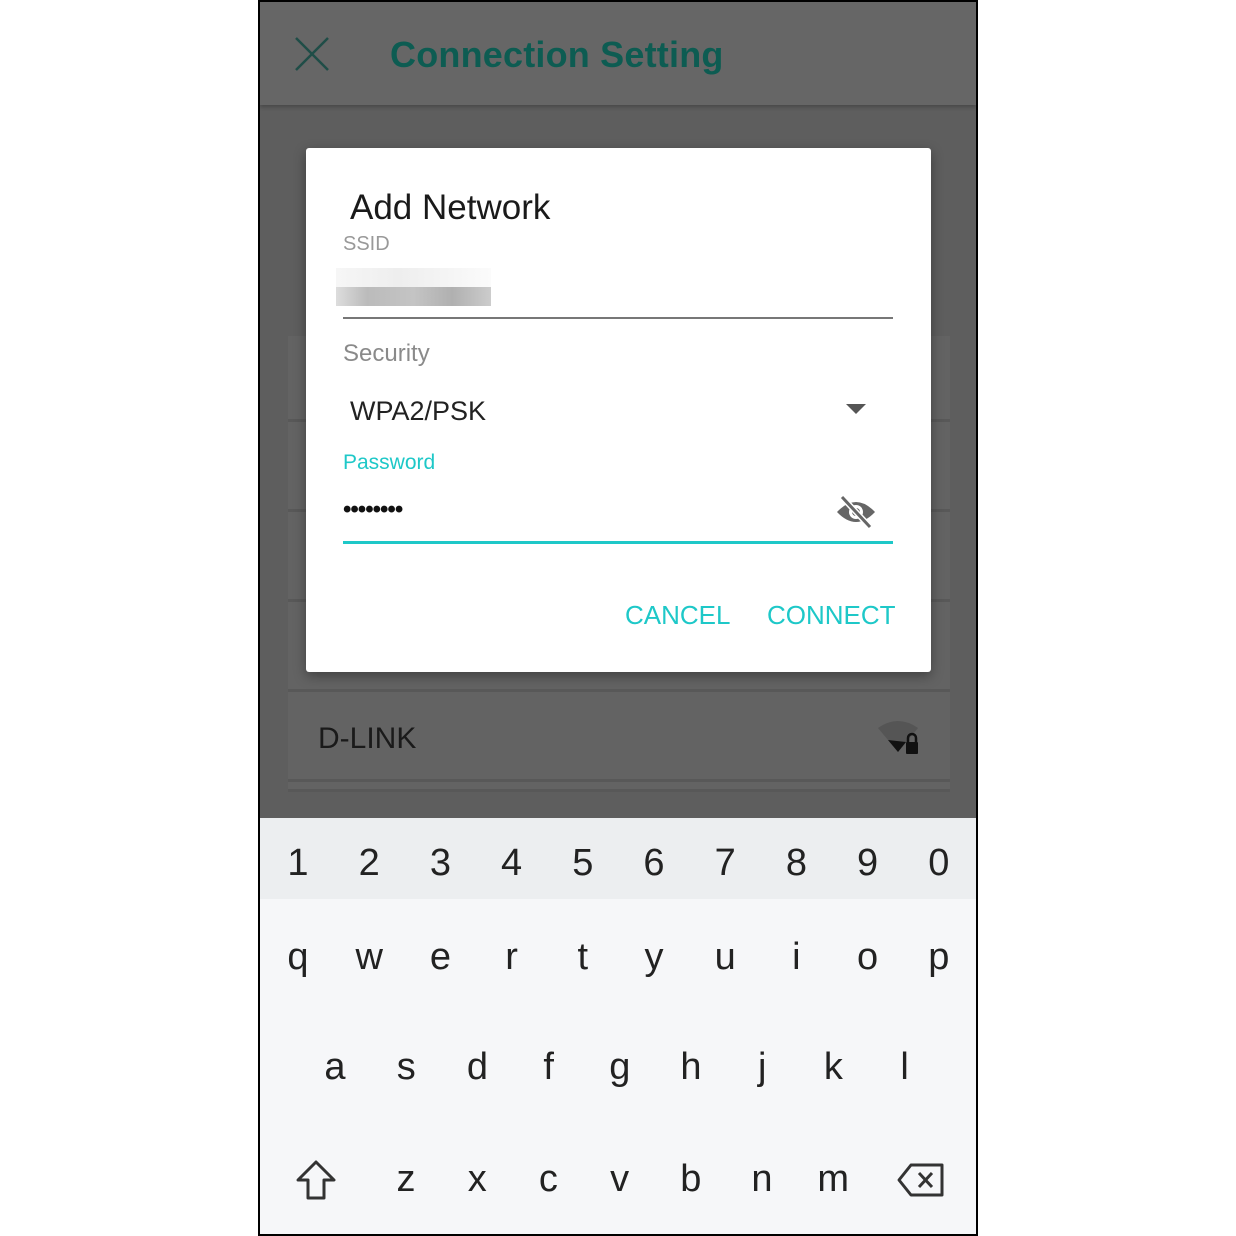 The height and width of the screenshot is (1236, 1236). What do you see at coordinates (373, 510) in the screenshot?
I see `password-input: ••••••••` at bounding box center [373, 510].